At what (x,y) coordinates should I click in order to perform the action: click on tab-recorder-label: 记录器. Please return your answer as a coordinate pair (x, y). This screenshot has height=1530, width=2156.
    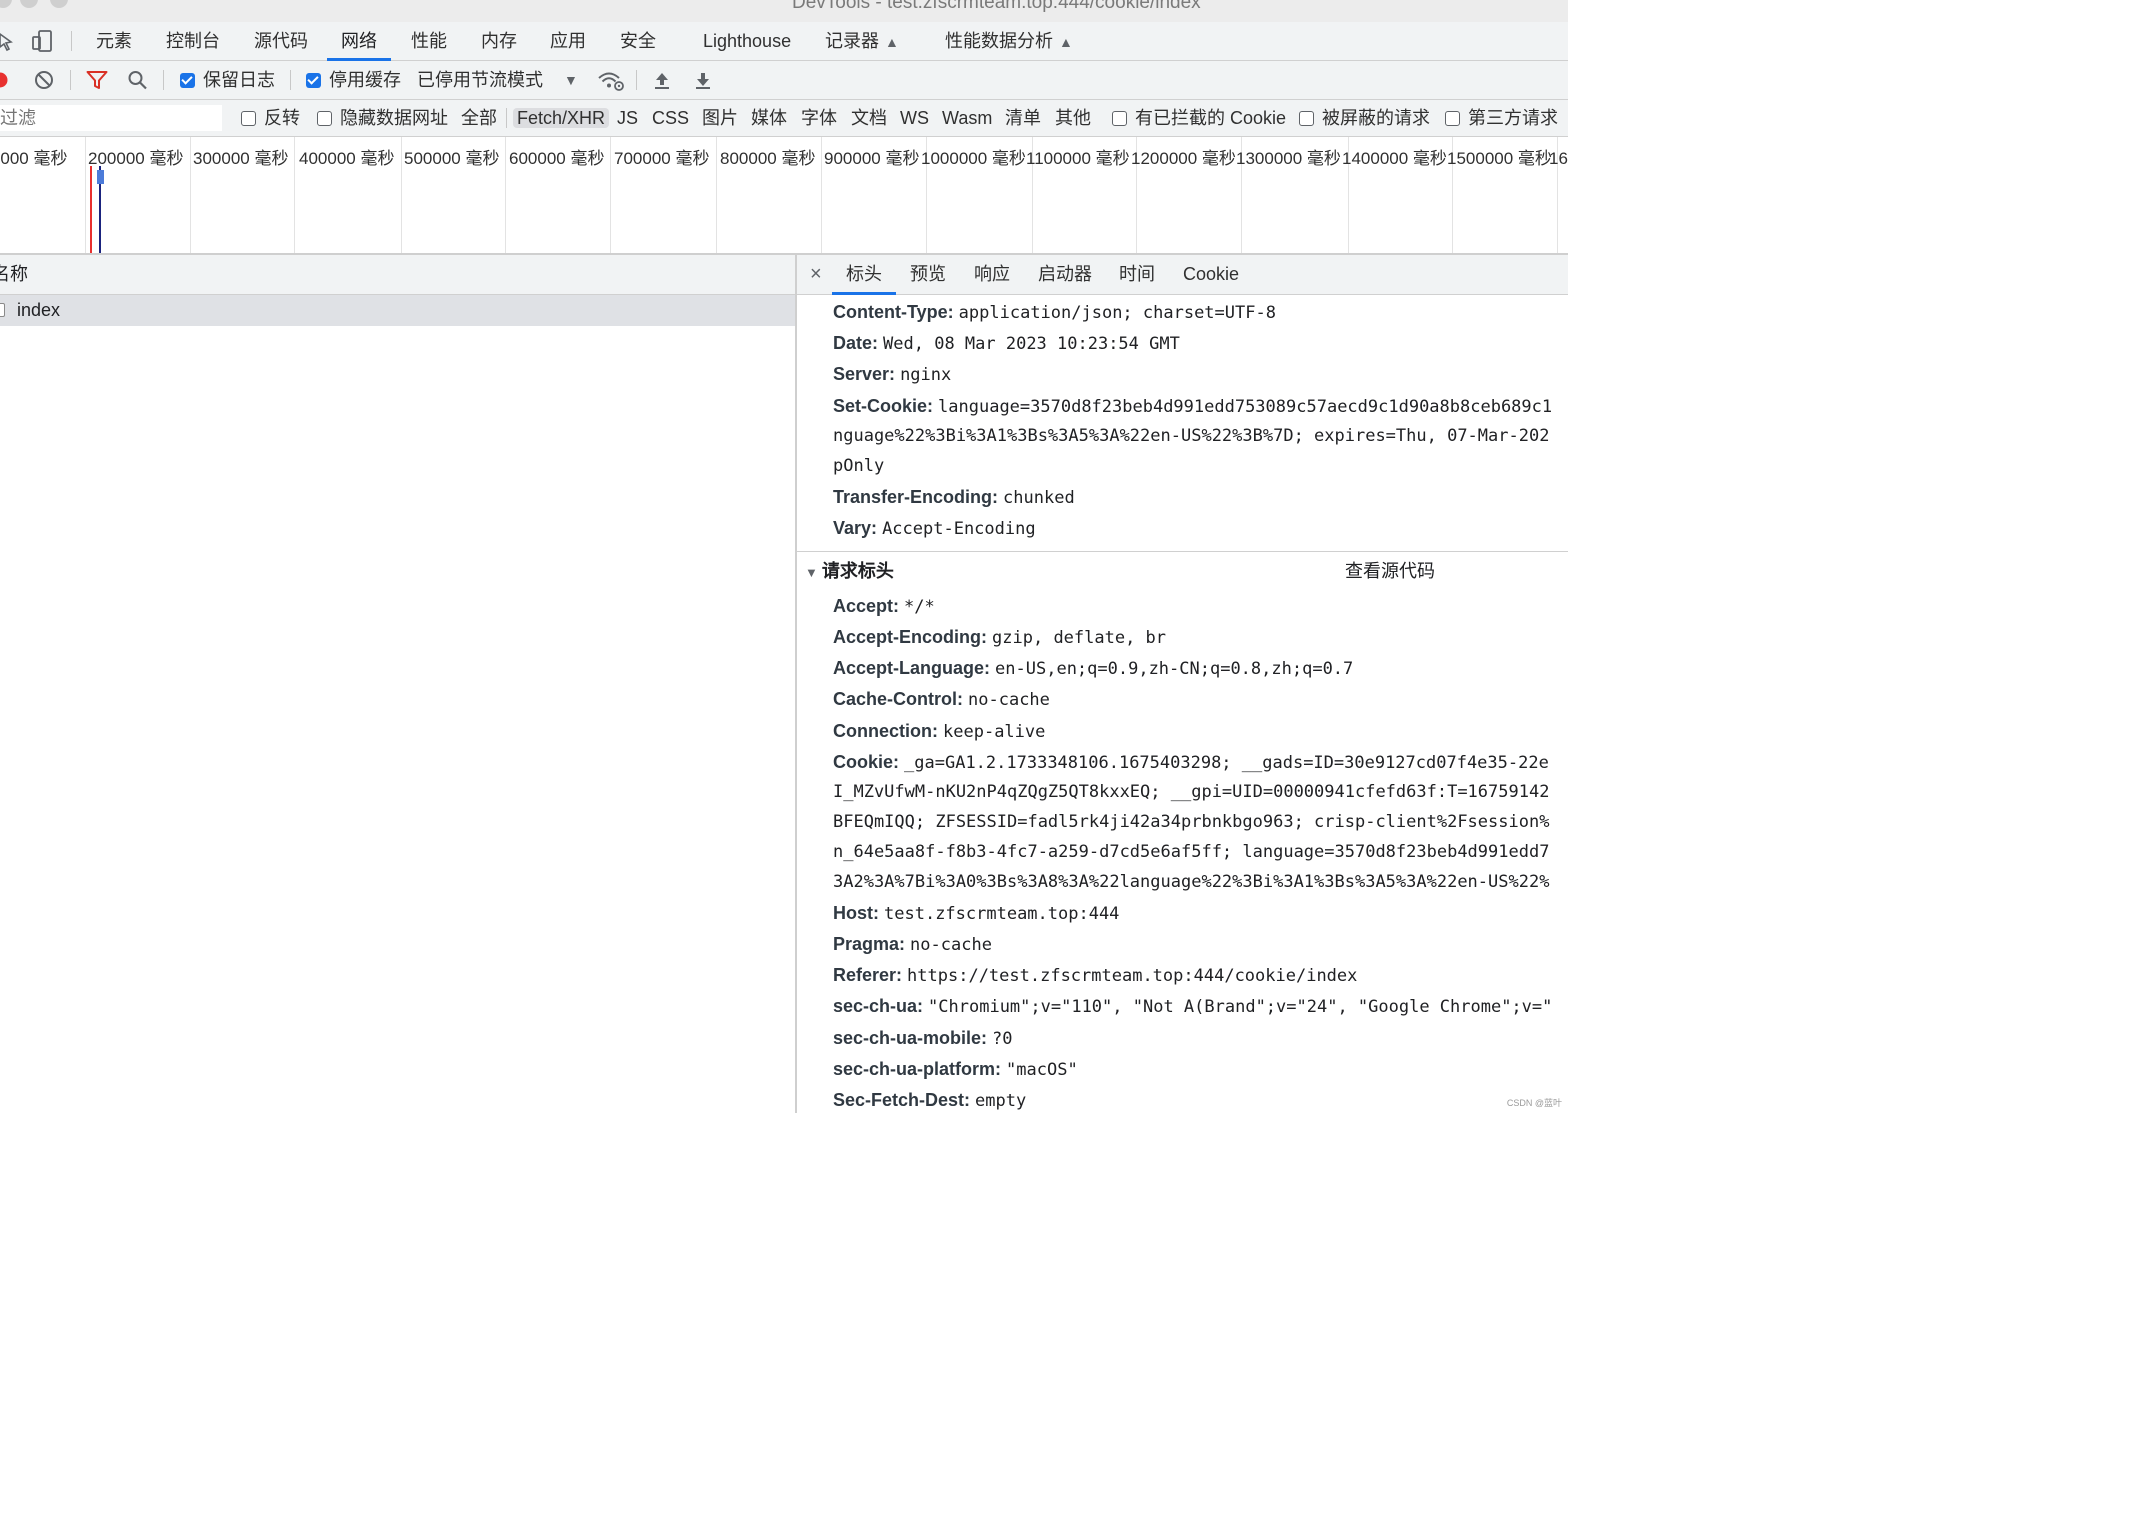
    Looking at the image, I should click on (852, 41).